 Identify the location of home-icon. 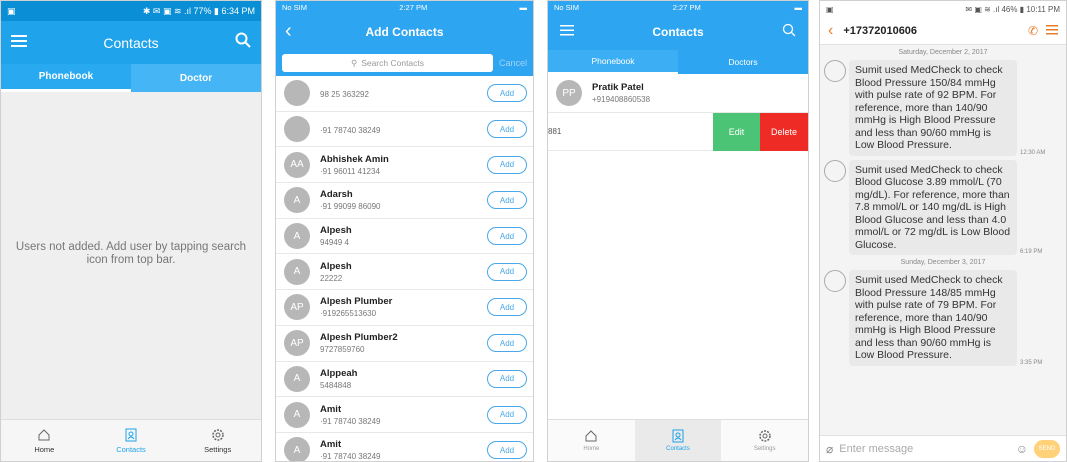
(44, 434).